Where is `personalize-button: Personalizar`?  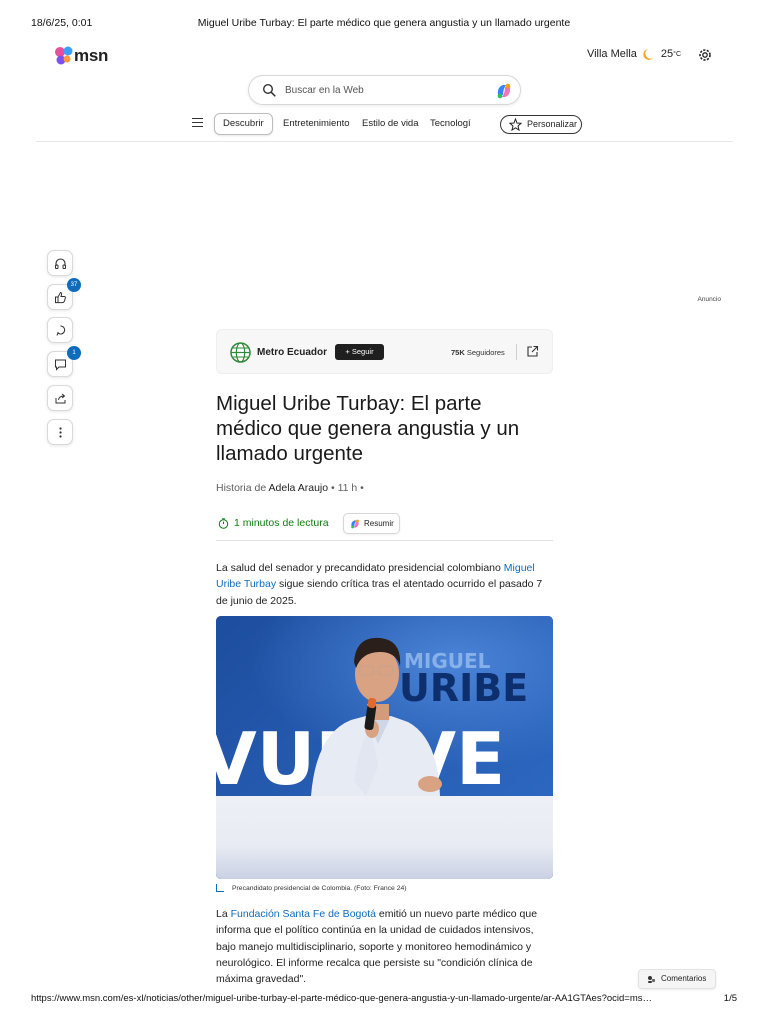
personalize-button: Personalizar is located at coordinates (541, 124).